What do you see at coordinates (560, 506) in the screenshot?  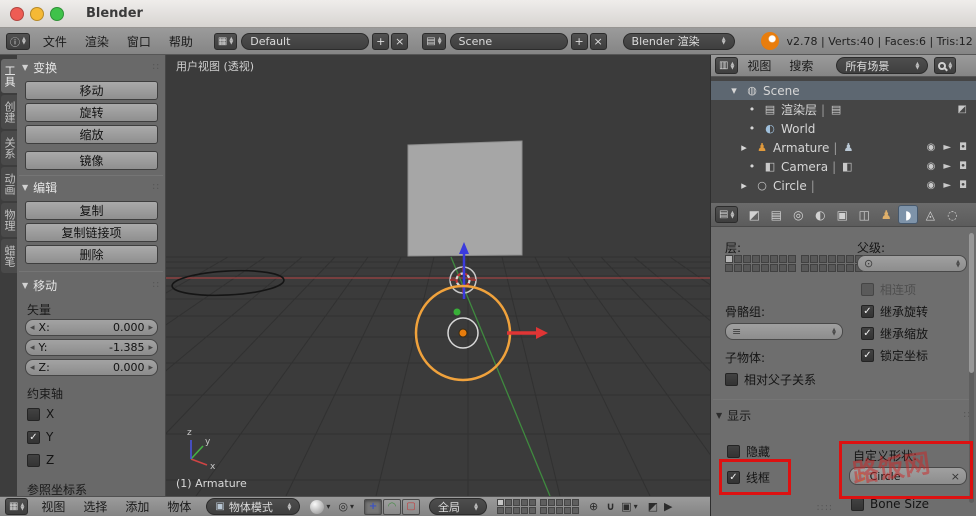 I see `layers-grid-right` at bounding box center [560, 506].